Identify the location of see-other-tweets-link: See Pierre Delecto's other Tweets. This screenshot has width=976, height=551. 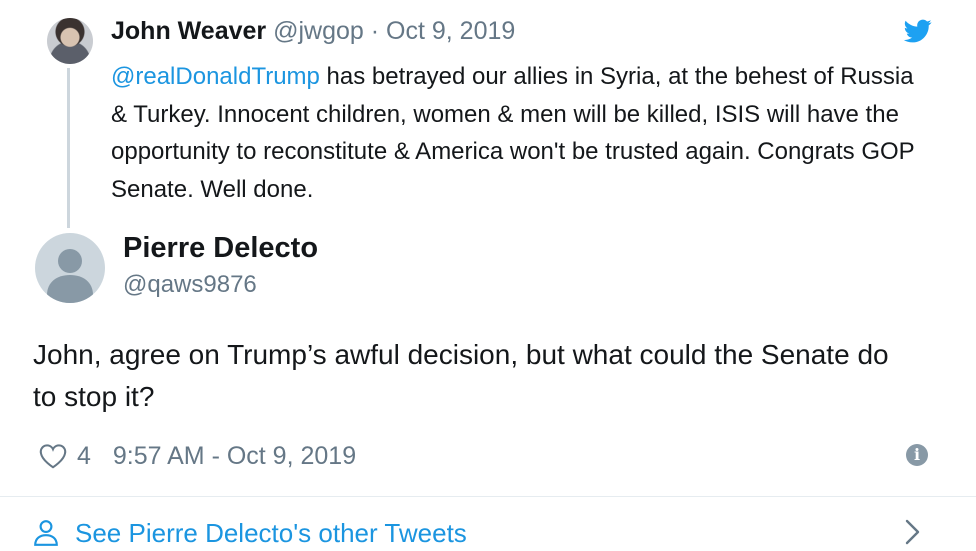
(250, 533).